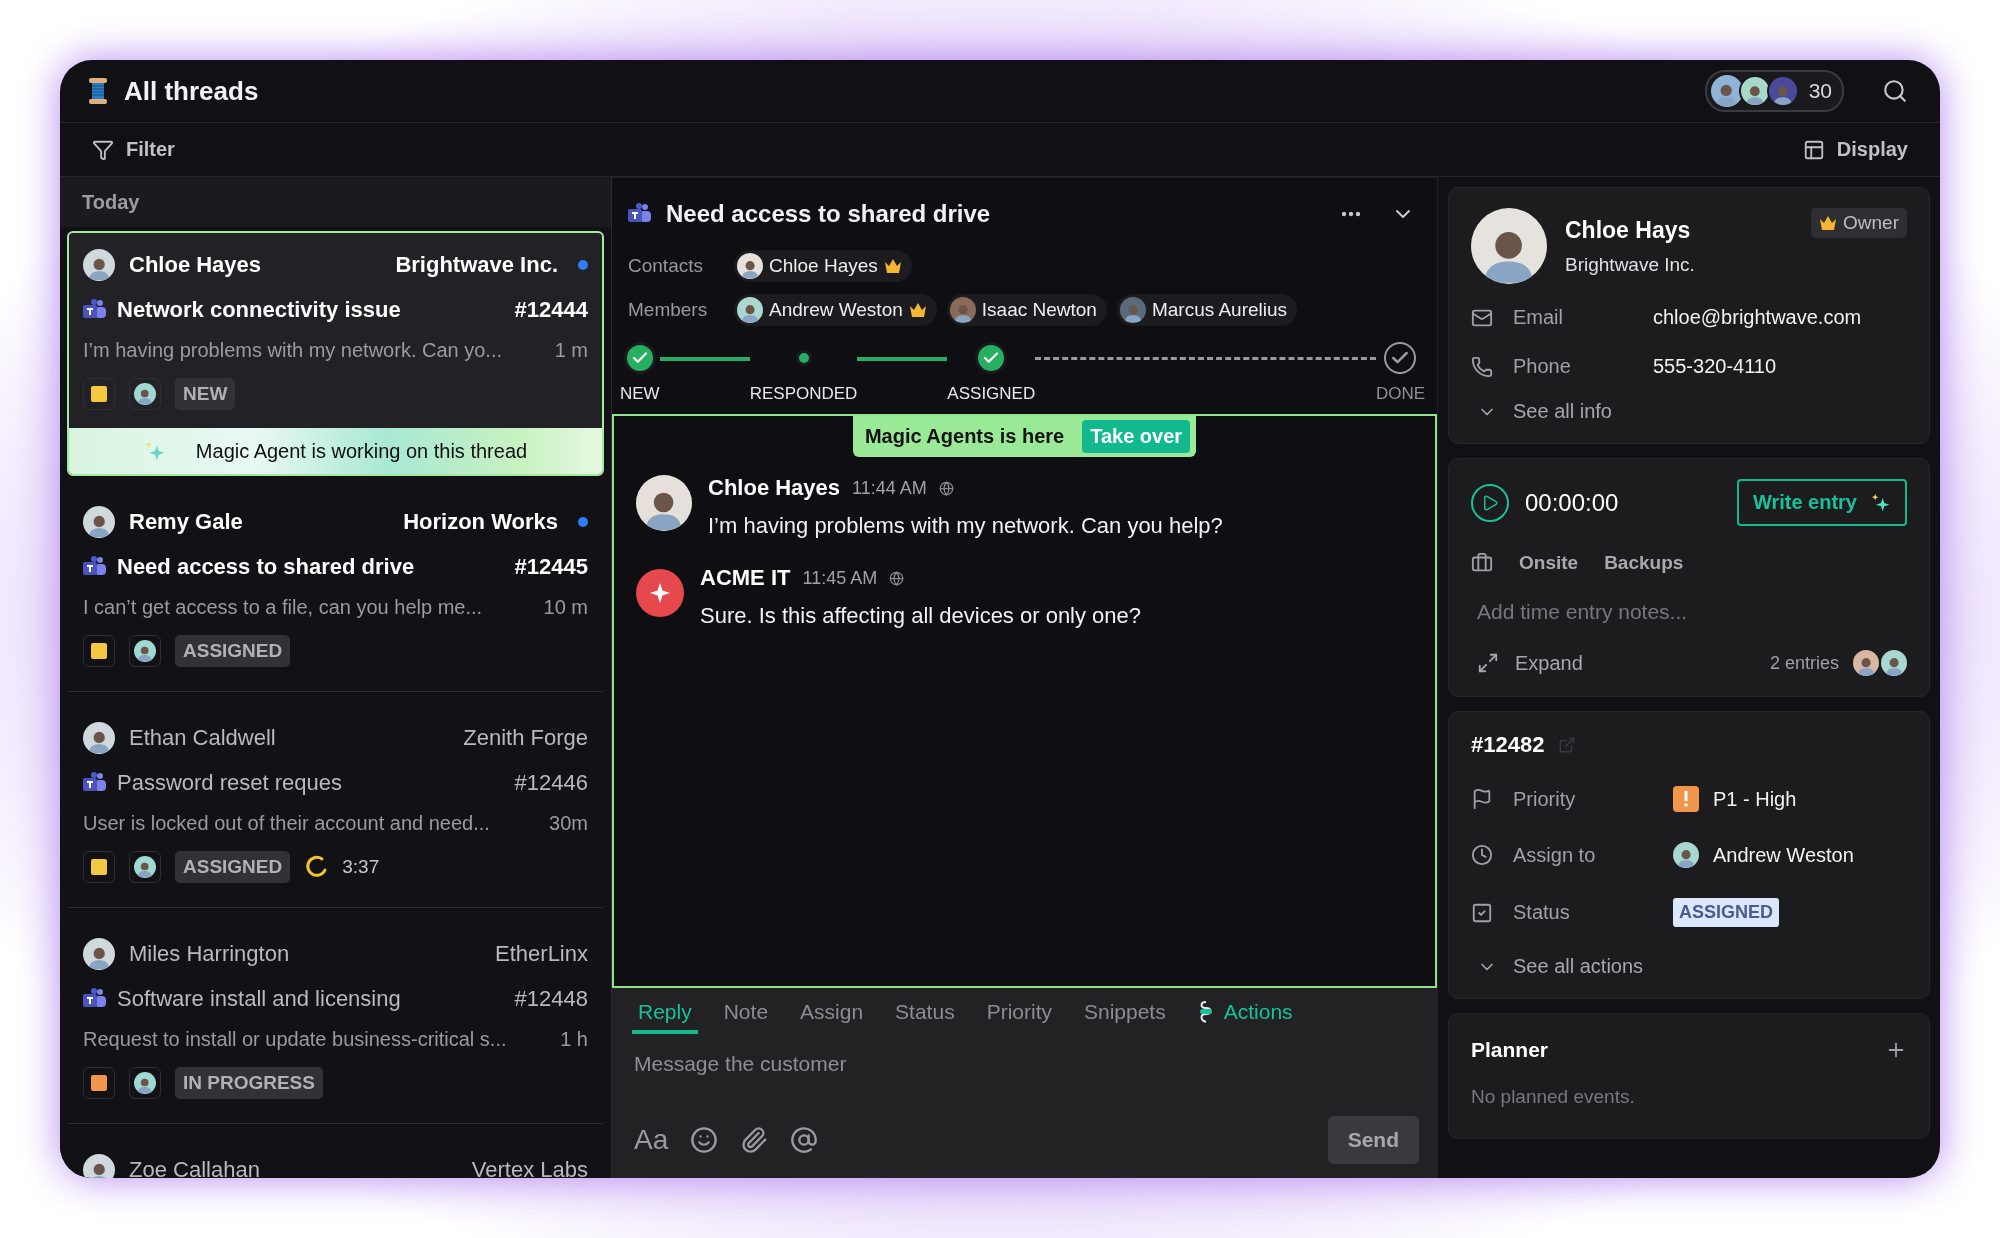  Describe the element at coordinates (889, 488) in the screenshot. I see `message-time: 11:44 AM` at that location.